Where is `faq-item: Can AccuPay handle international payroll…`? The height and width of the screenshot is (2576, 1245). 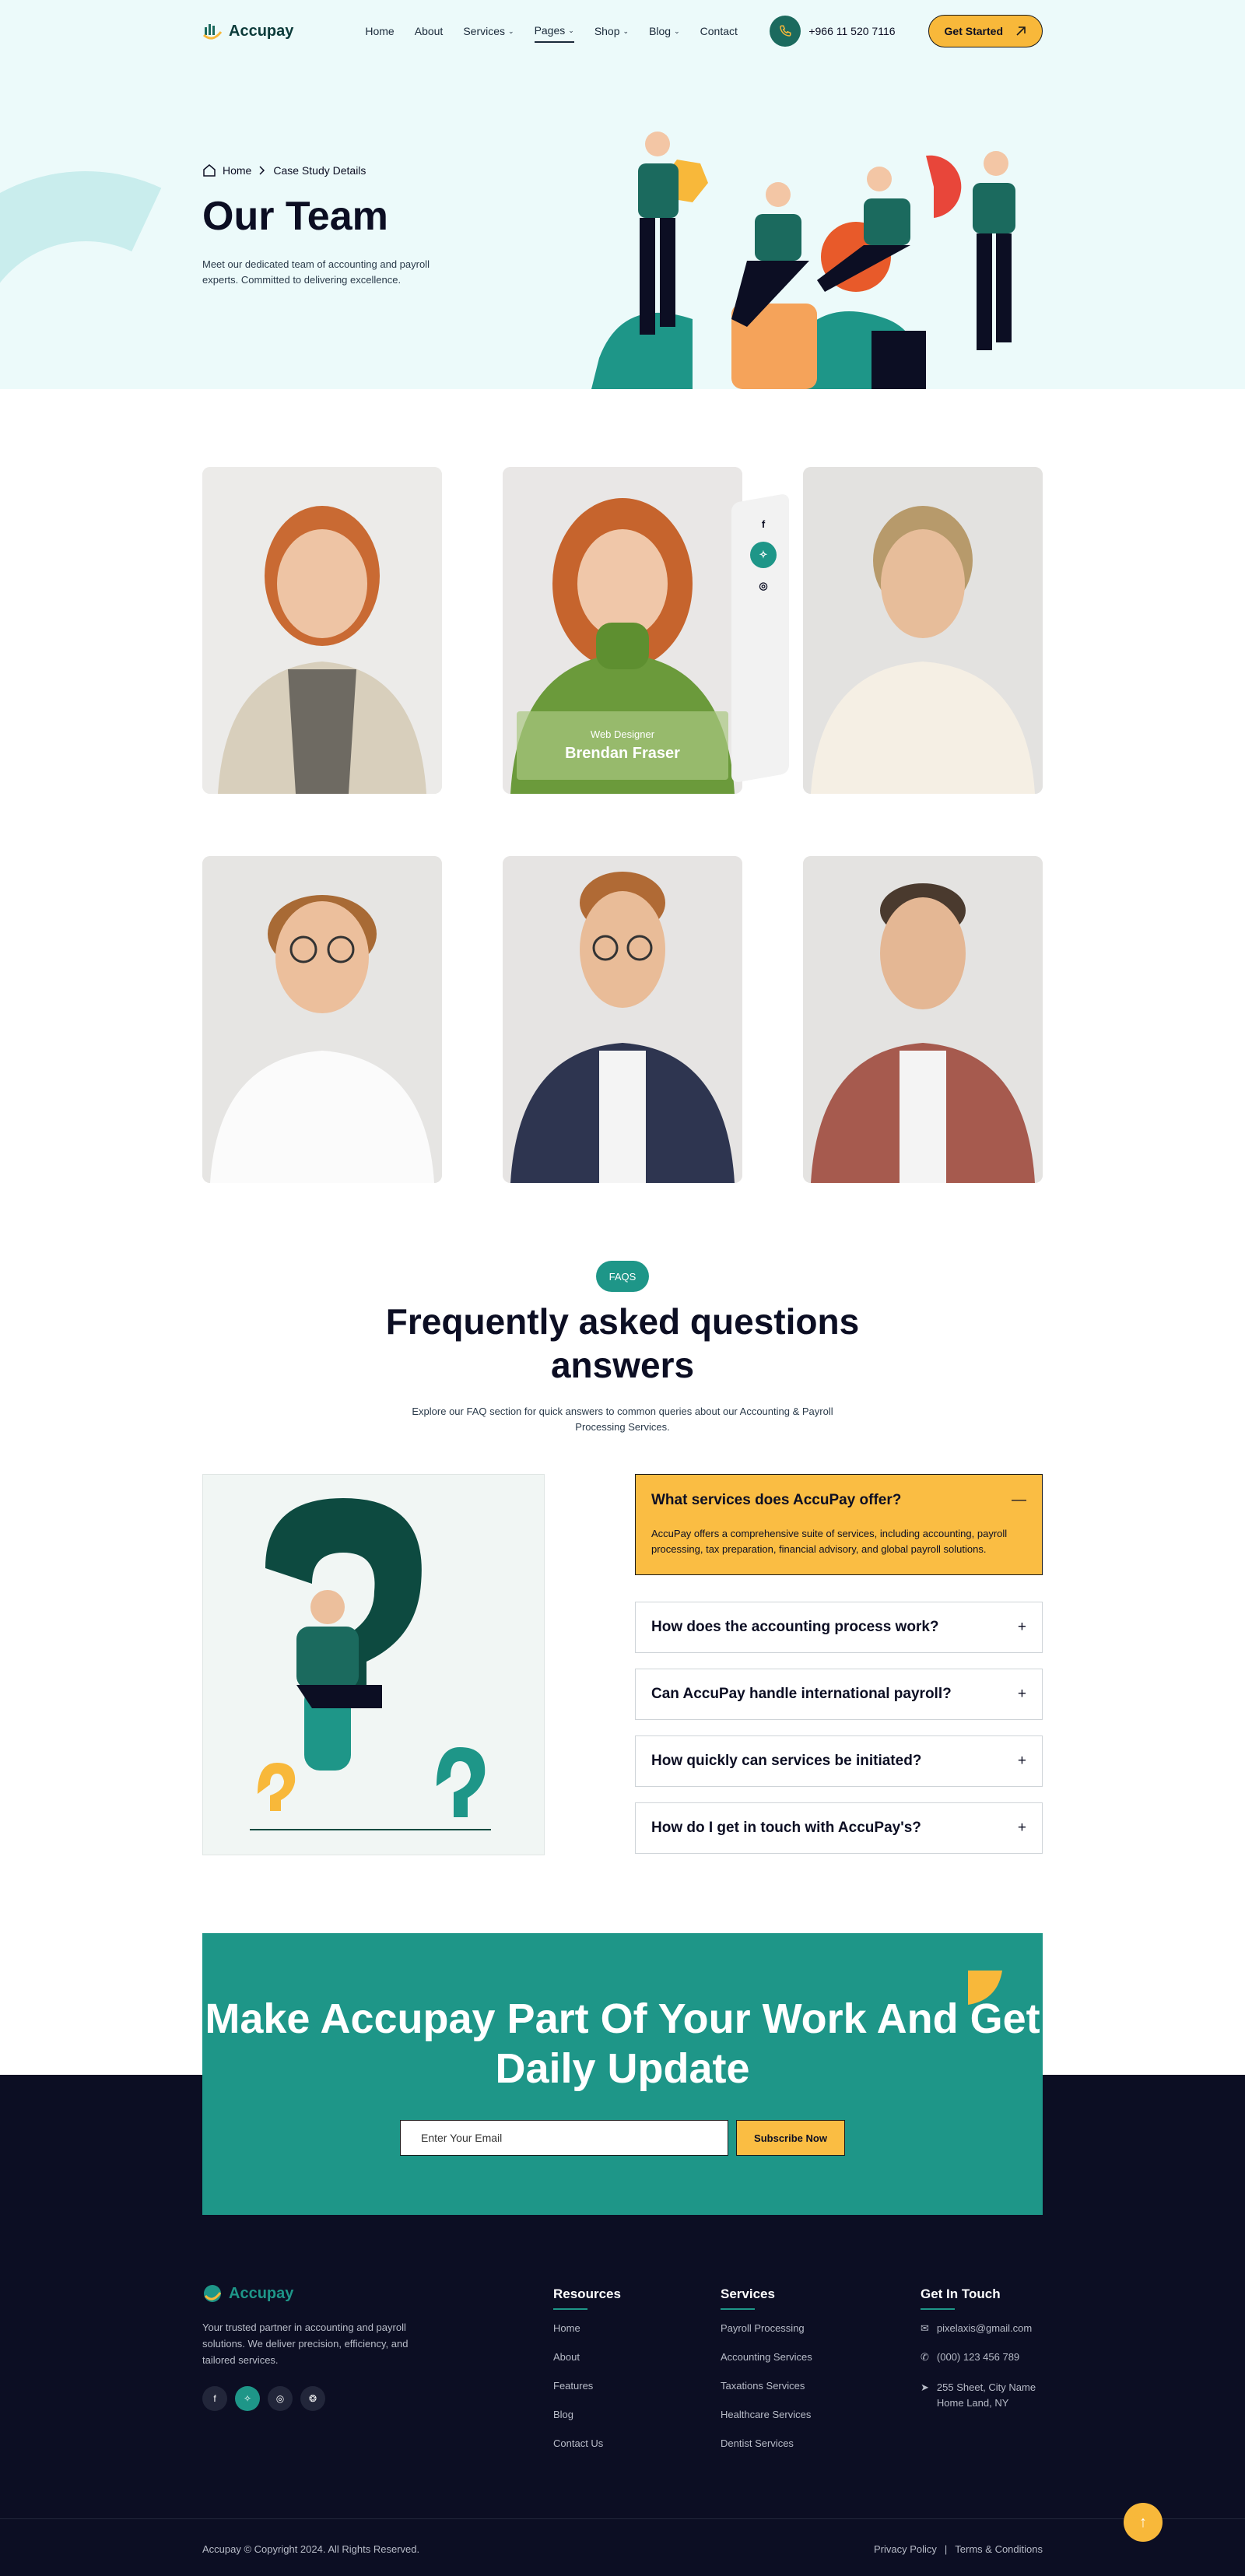 faq-item: Can AccuPay handle international payroll… is located at coordinates (839, 1695).